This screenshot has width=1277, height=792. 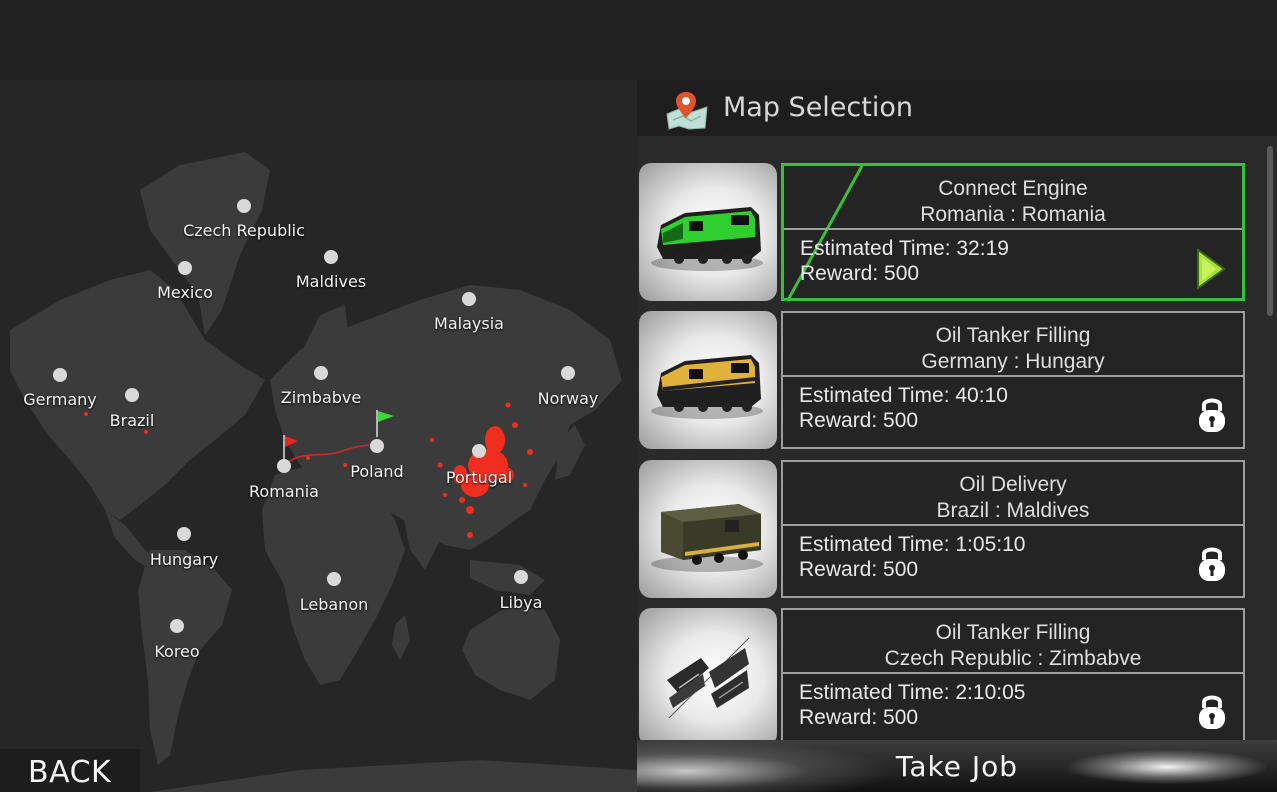 What do you see at coordinates (132, 395) in the screenshot?
I see `city-marker-brazil` at bounding box center [132, 395].